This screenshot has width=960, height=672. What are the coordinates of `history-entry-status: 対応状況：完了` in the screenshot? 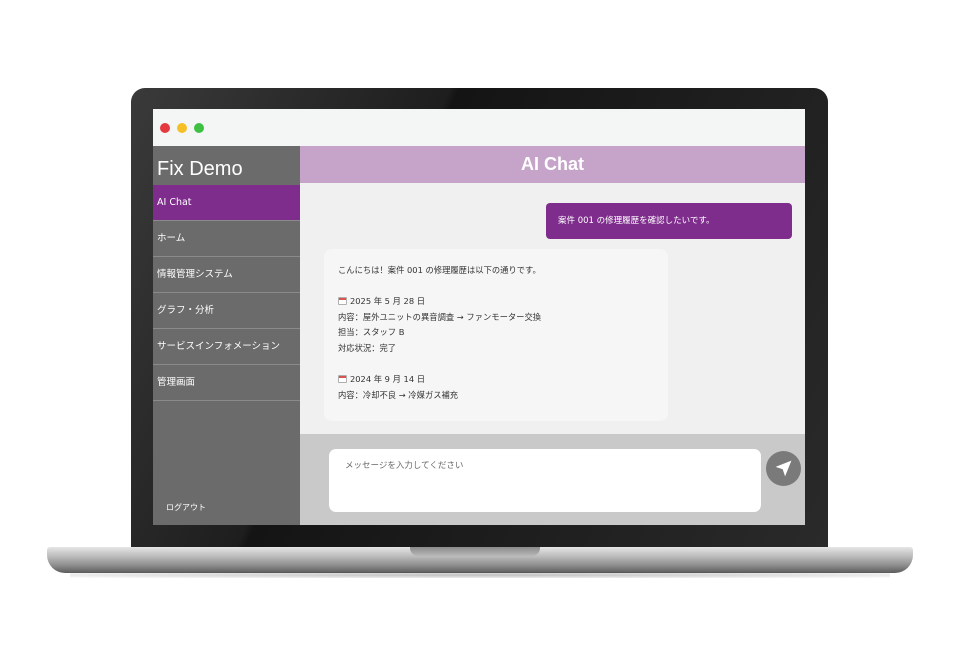 It's located at (367, 347).